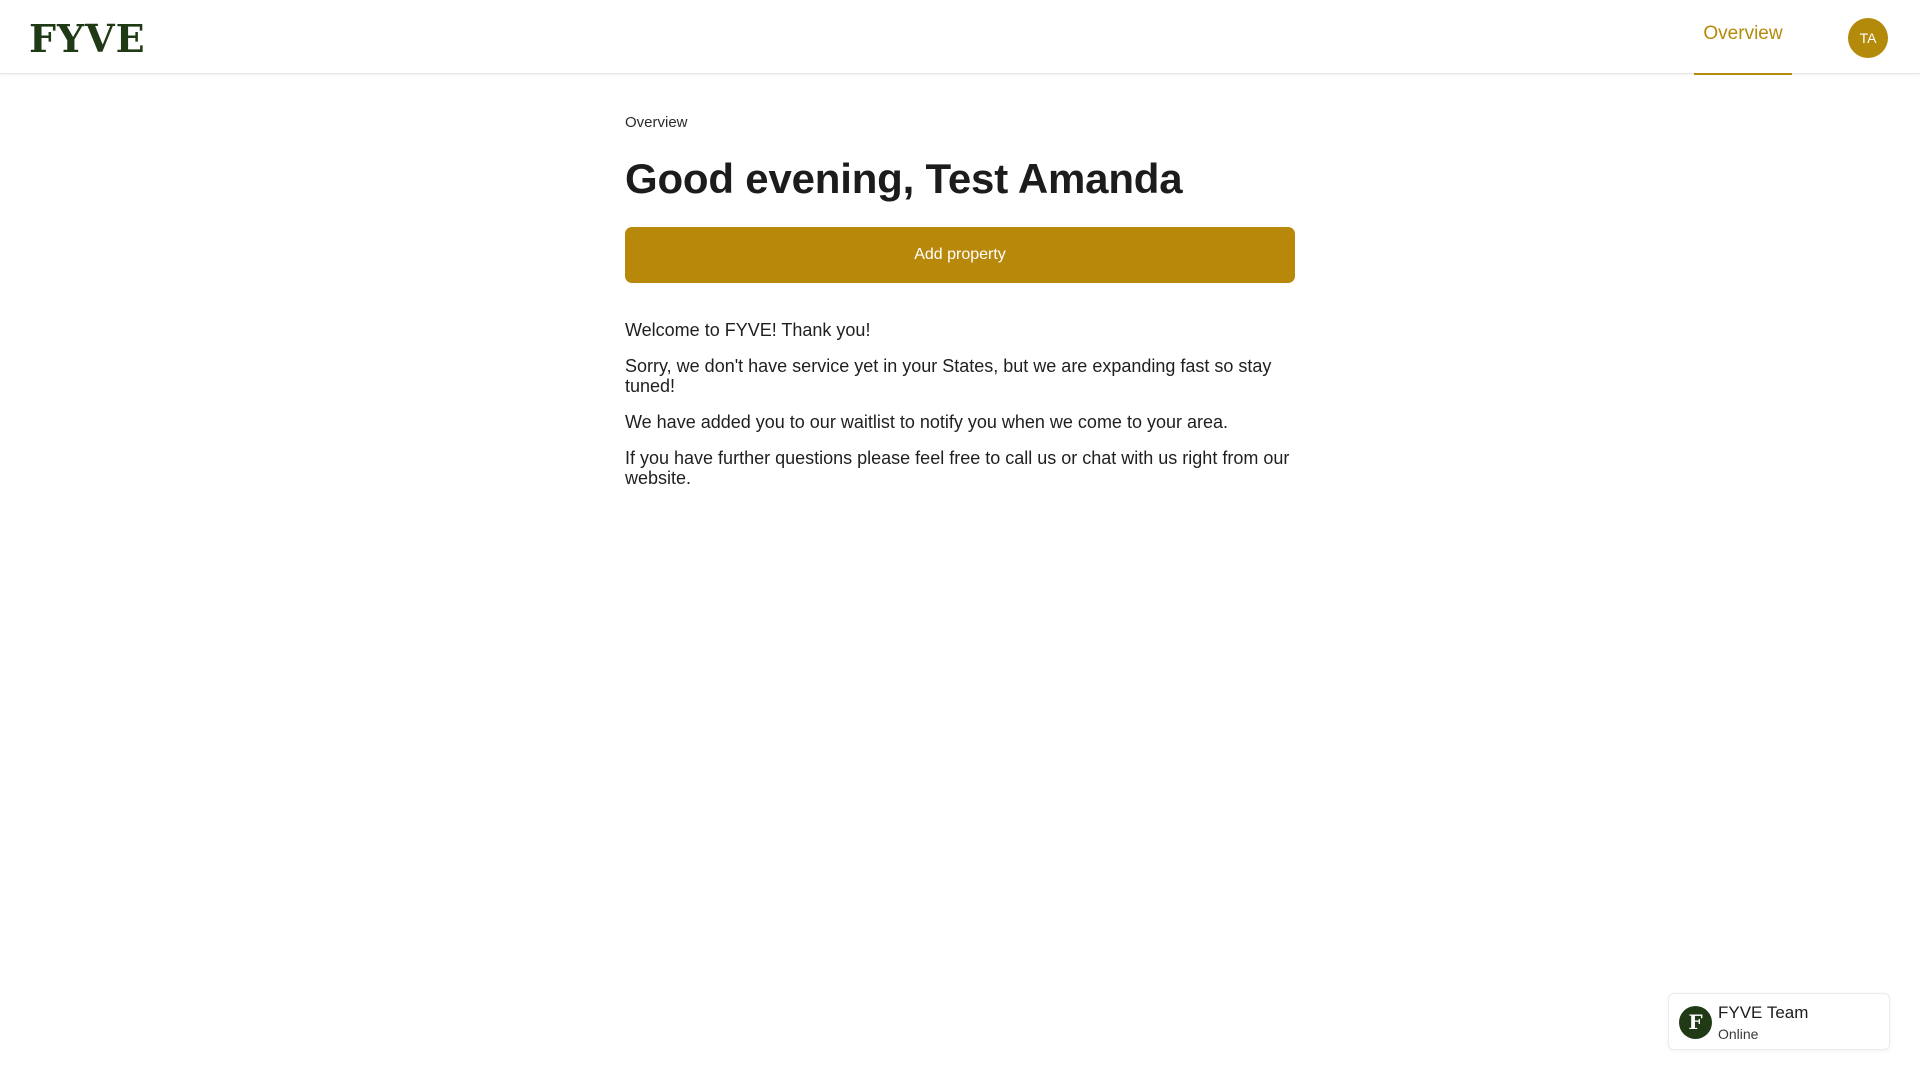 The image size is (1920, 1080). What do you see at coordinates (1743, 37) in the screenshot?
I see `nav-tab-overview: Overview` at bounding box center [1743, 37].